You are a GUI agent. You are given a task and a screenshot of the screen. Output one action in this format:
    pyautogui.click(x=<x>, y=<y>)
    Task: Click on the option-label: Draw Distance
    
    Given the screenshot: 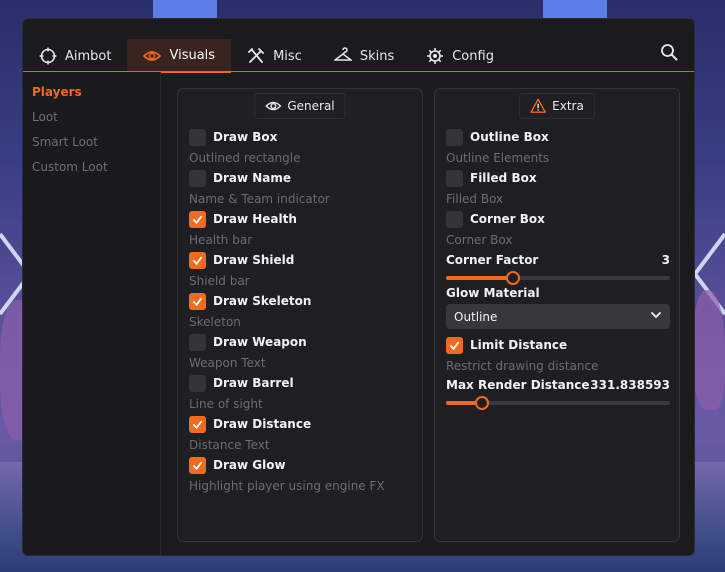 What is the action you would take?
    pyautogui.click(x=262, y=424)
    